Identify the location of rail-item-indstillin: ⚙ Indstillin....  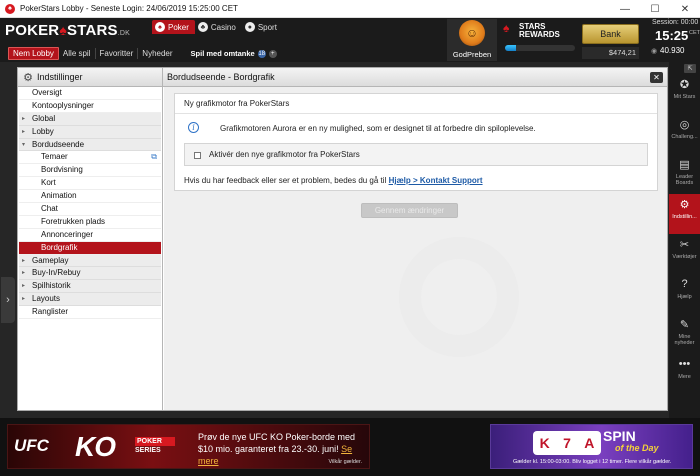
(684, 214).